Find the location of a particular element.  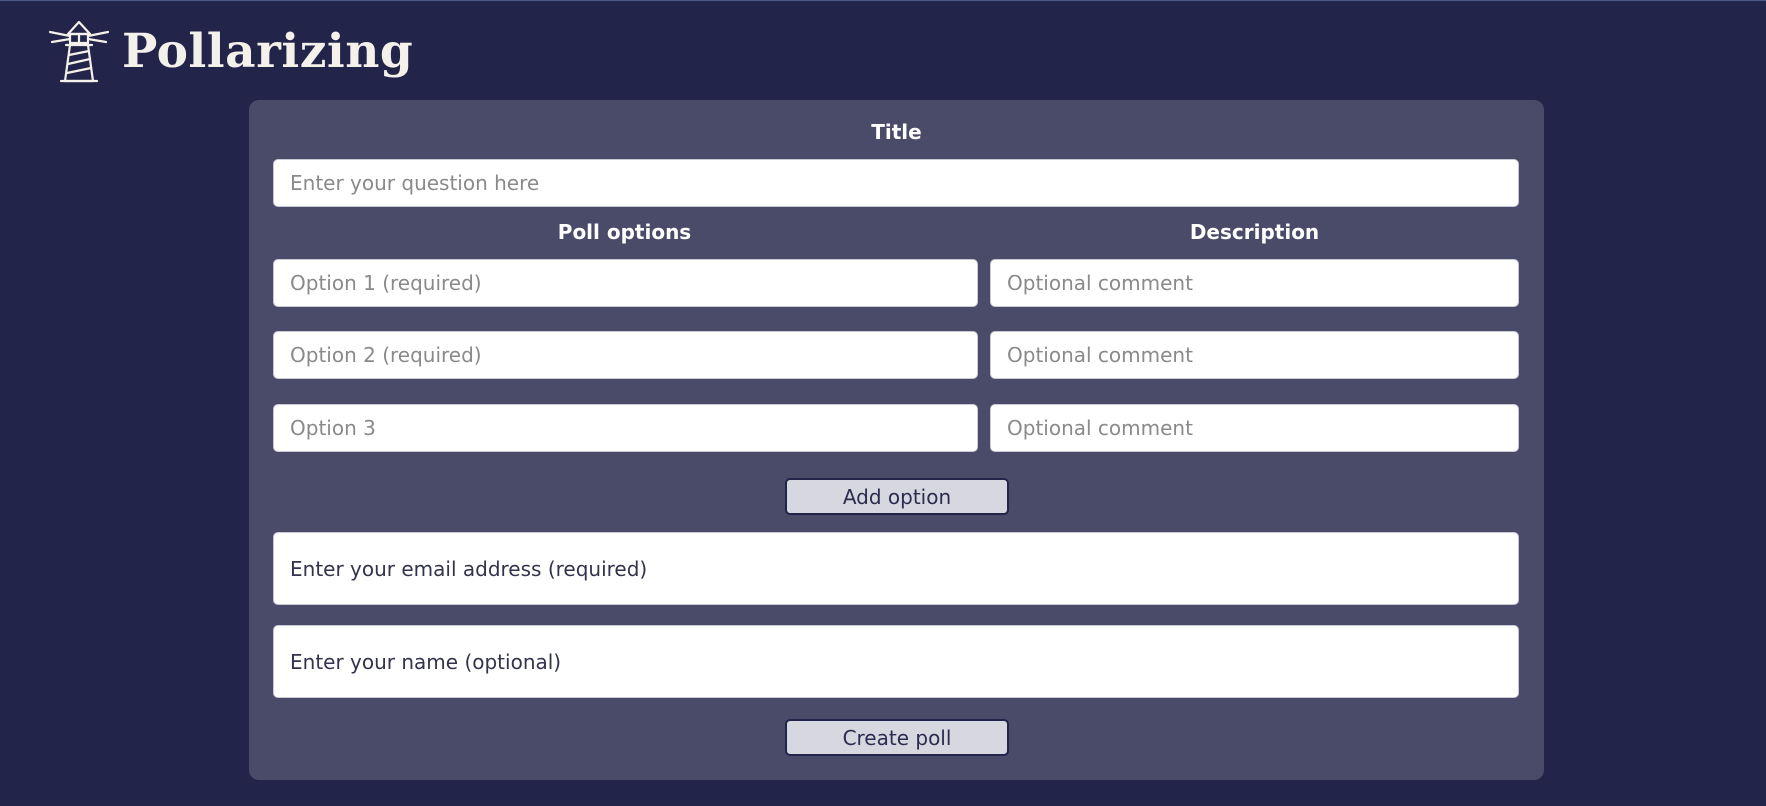

question-input is located at coordinates (896, 183).